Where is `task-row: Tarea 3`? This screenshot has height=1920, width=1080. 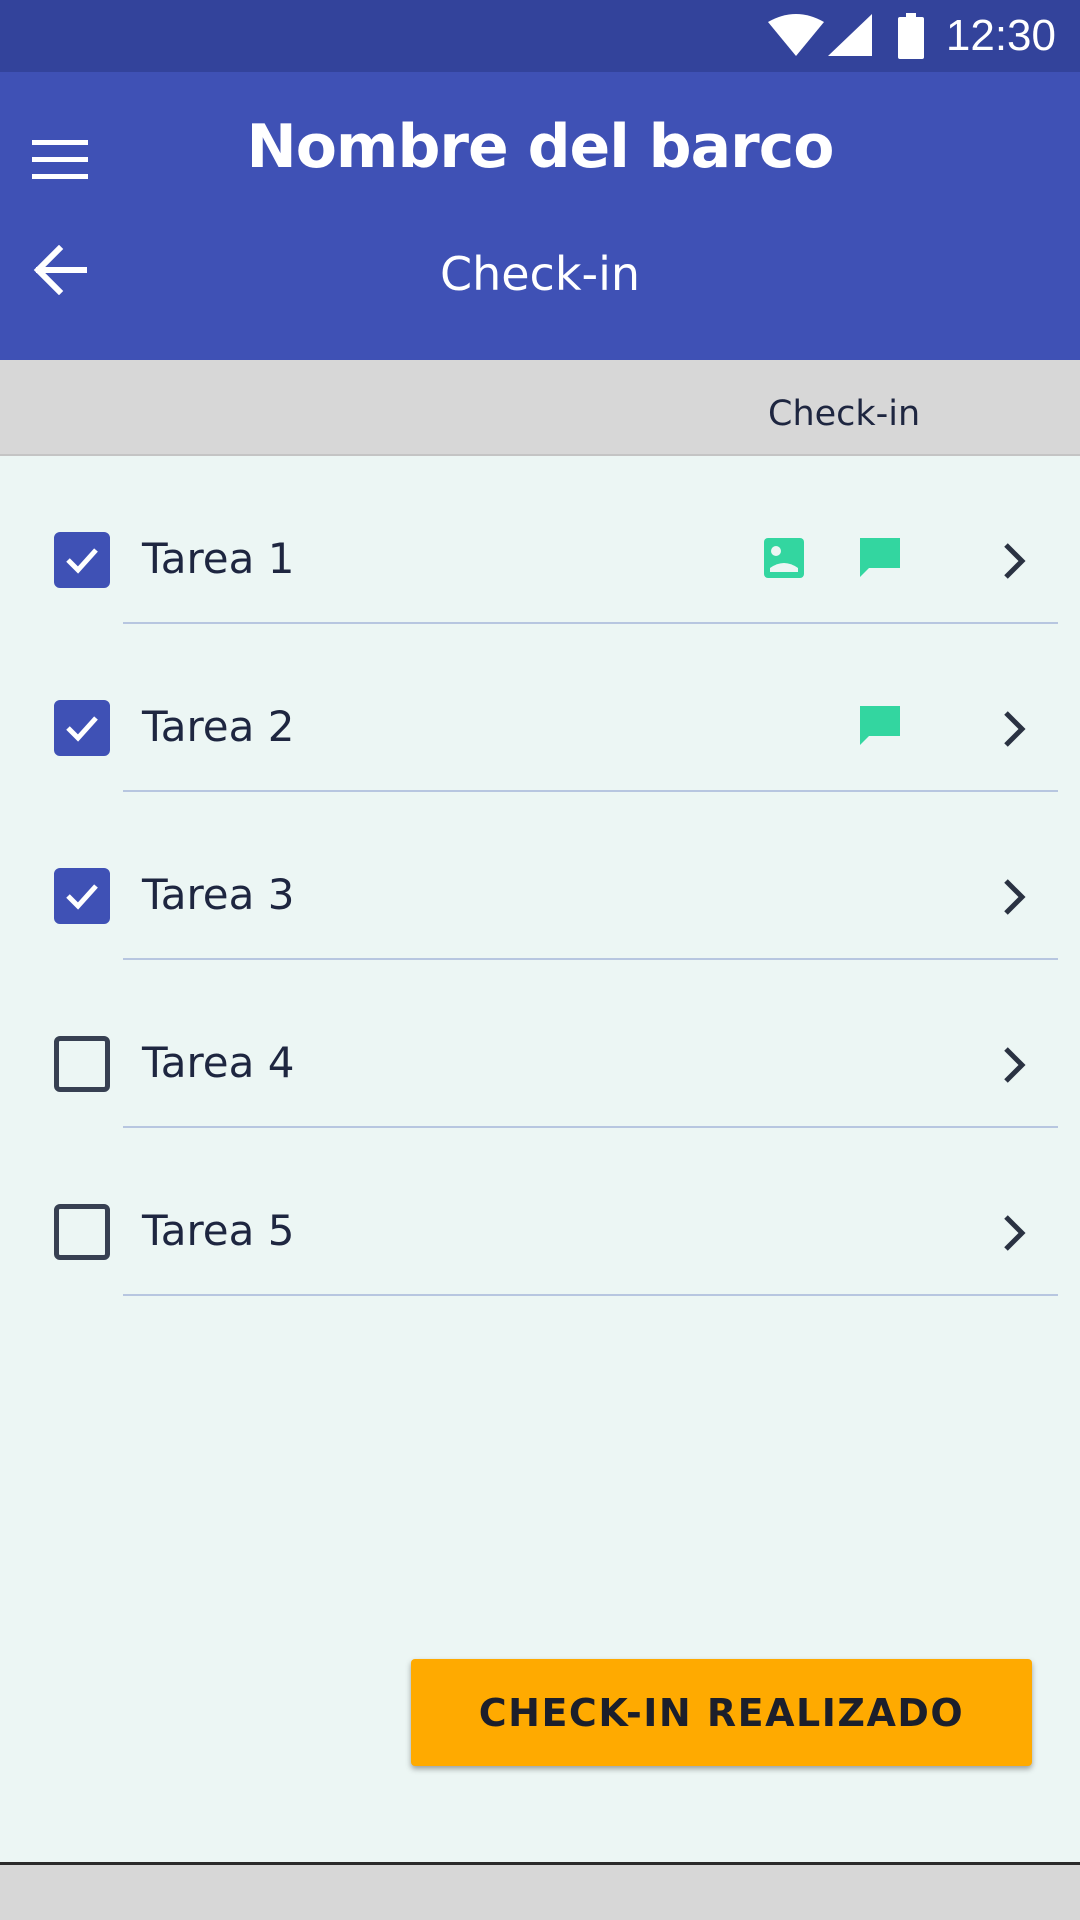 task-row: Tarea 3 is located at coordinates (540, 876).